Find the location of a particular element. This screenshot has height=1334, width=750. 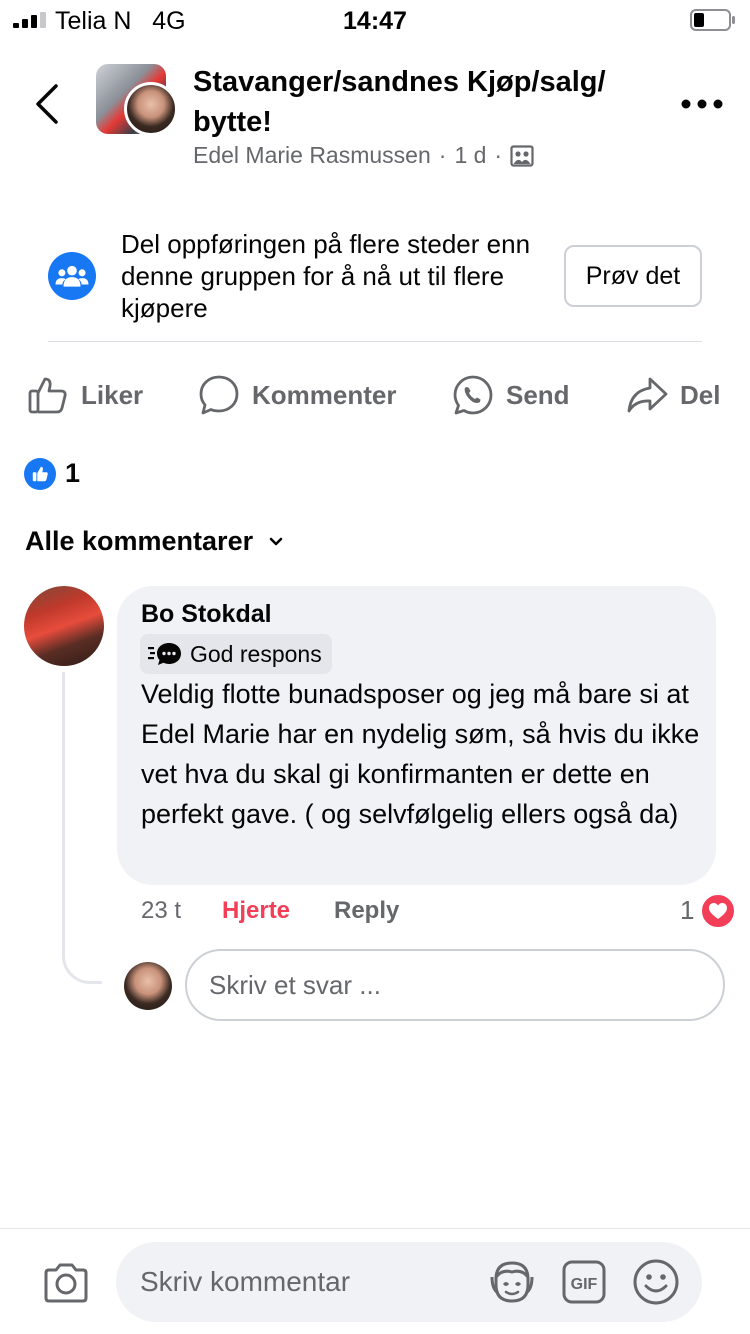

avatar-sticker-button is located at coordinates (512, 1282).